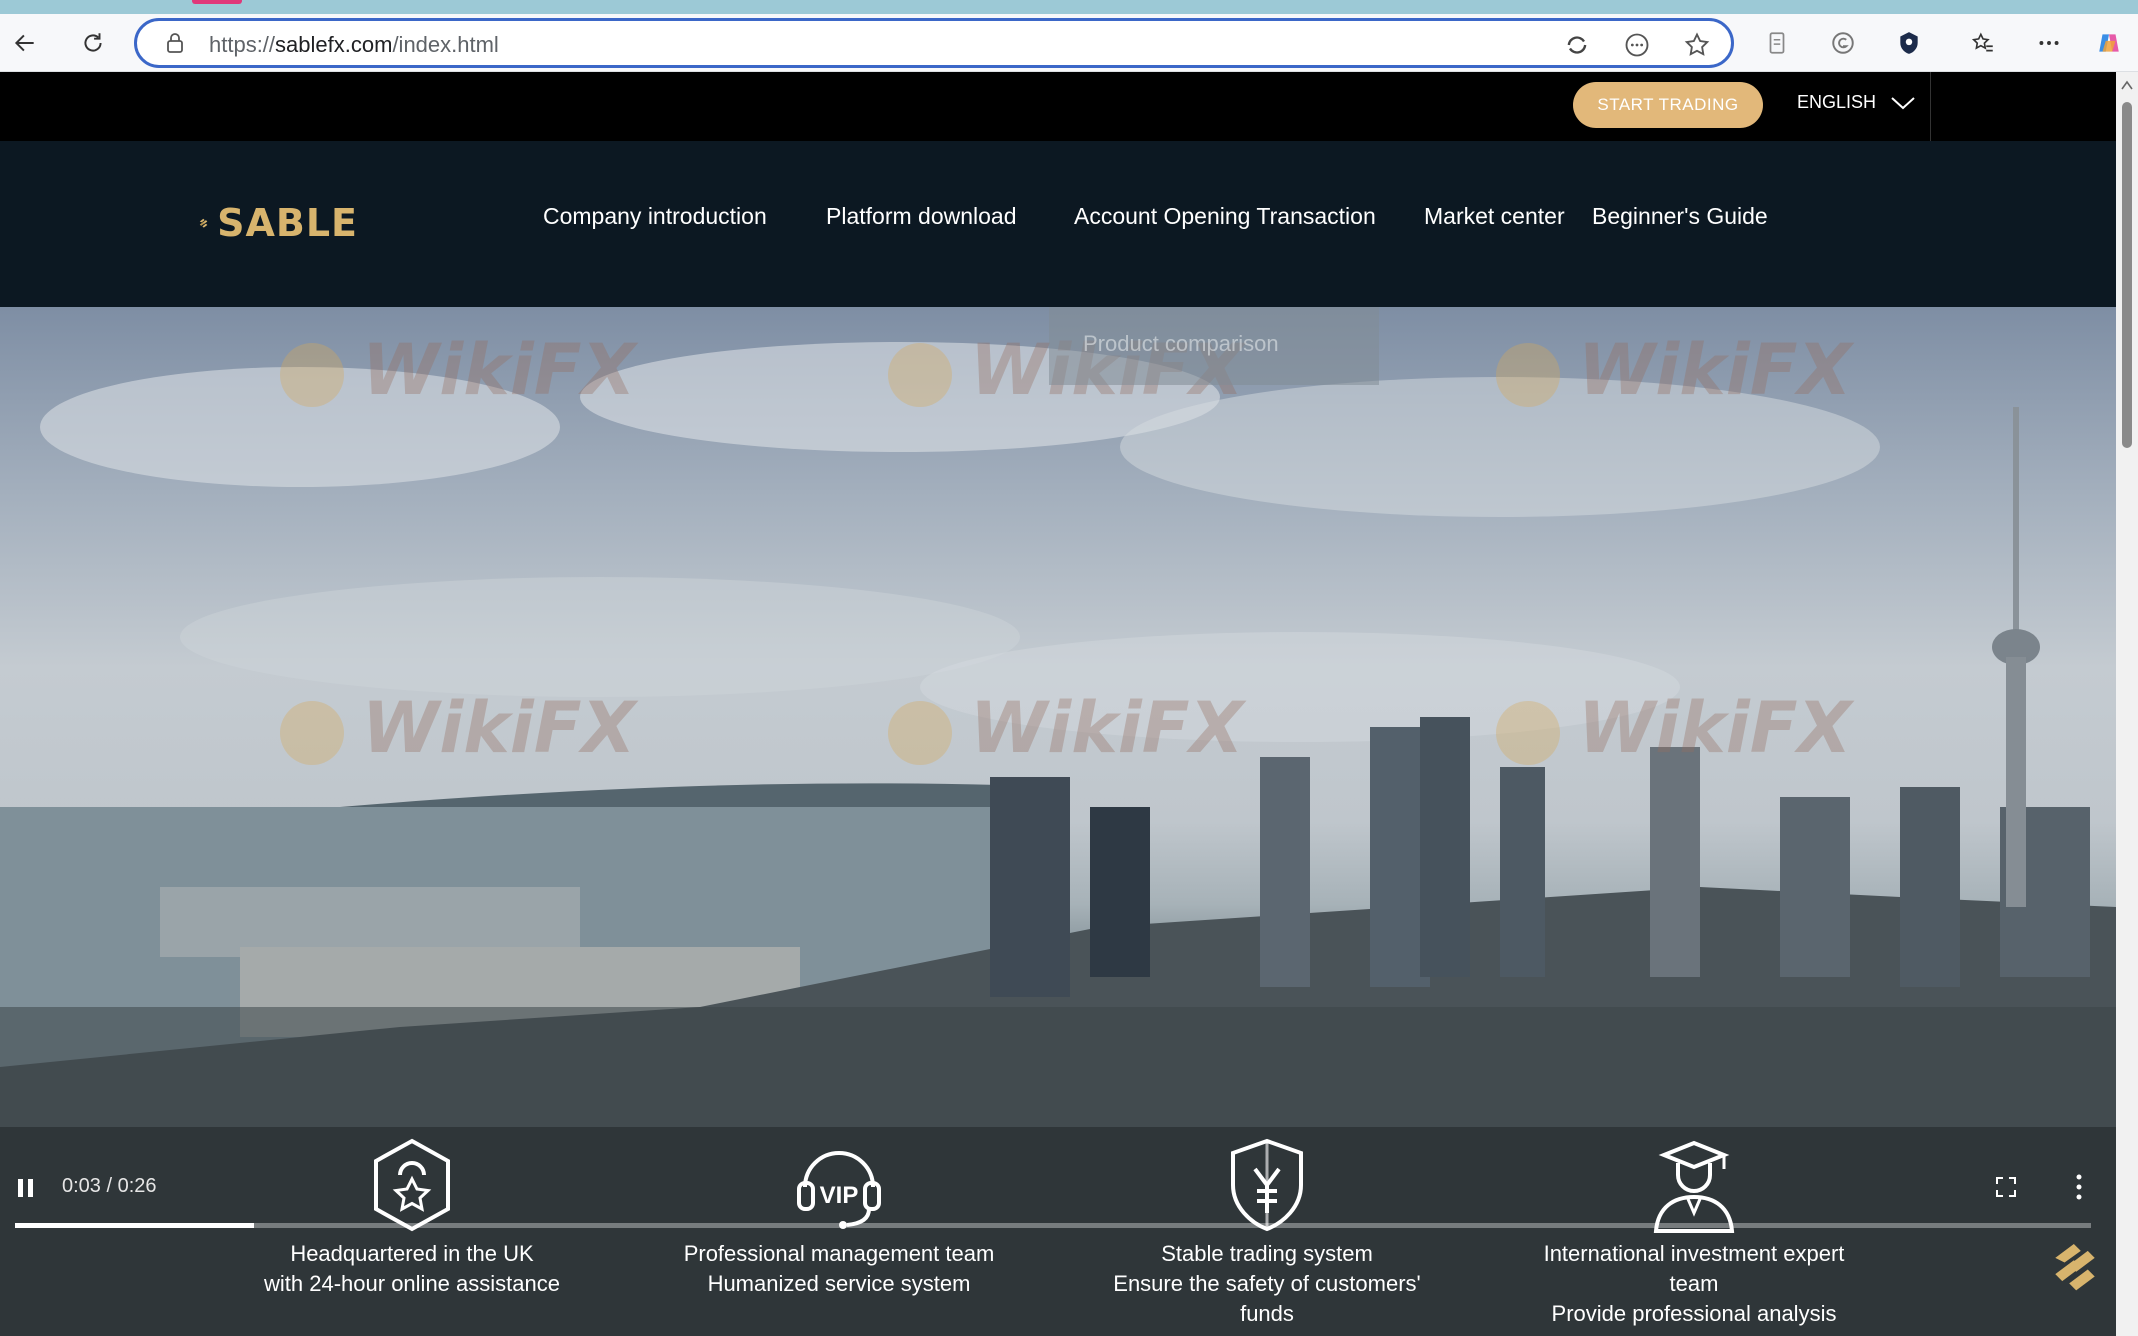  I want to click on pause-icon, so click(26, 1188).